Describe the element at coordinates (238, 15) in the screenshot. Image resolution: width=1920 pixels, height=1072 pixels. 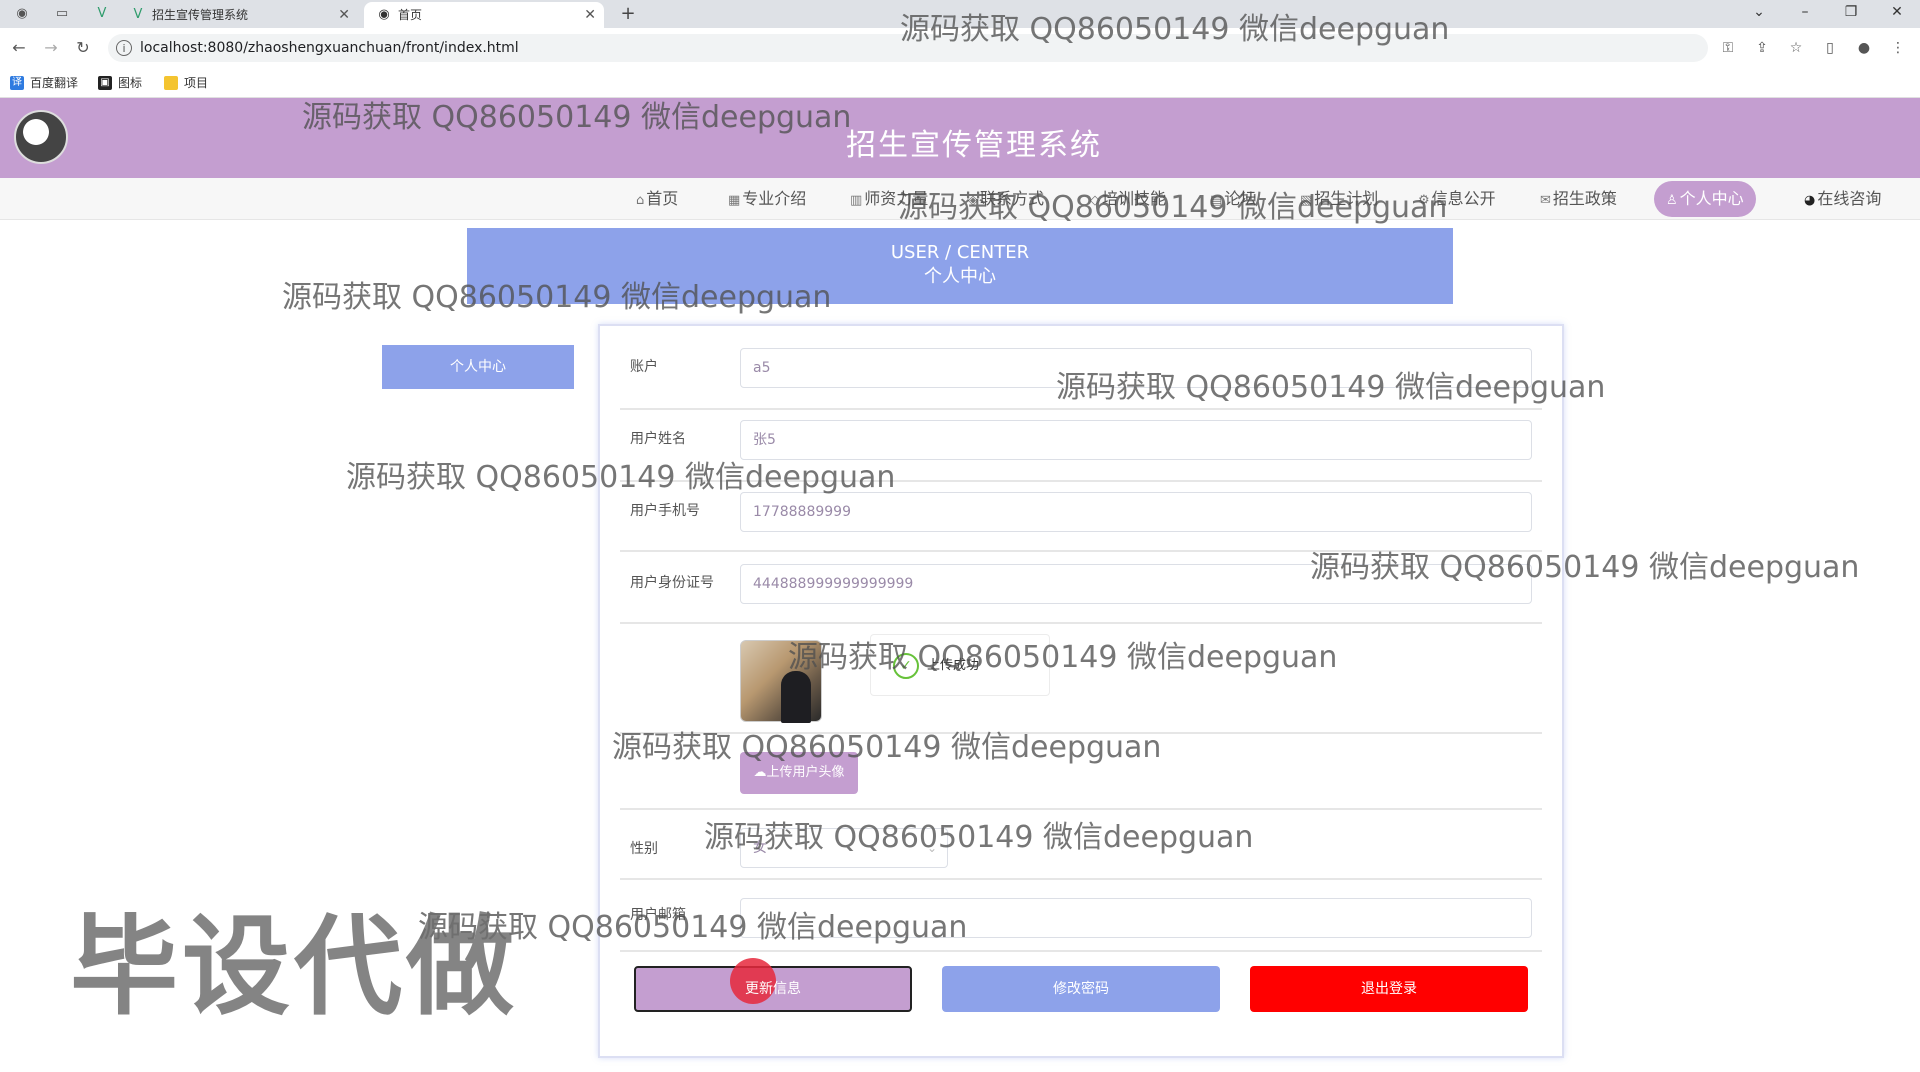
I see `browser-tab-admin: V 招生宣传管理系统 ✕` at that location.